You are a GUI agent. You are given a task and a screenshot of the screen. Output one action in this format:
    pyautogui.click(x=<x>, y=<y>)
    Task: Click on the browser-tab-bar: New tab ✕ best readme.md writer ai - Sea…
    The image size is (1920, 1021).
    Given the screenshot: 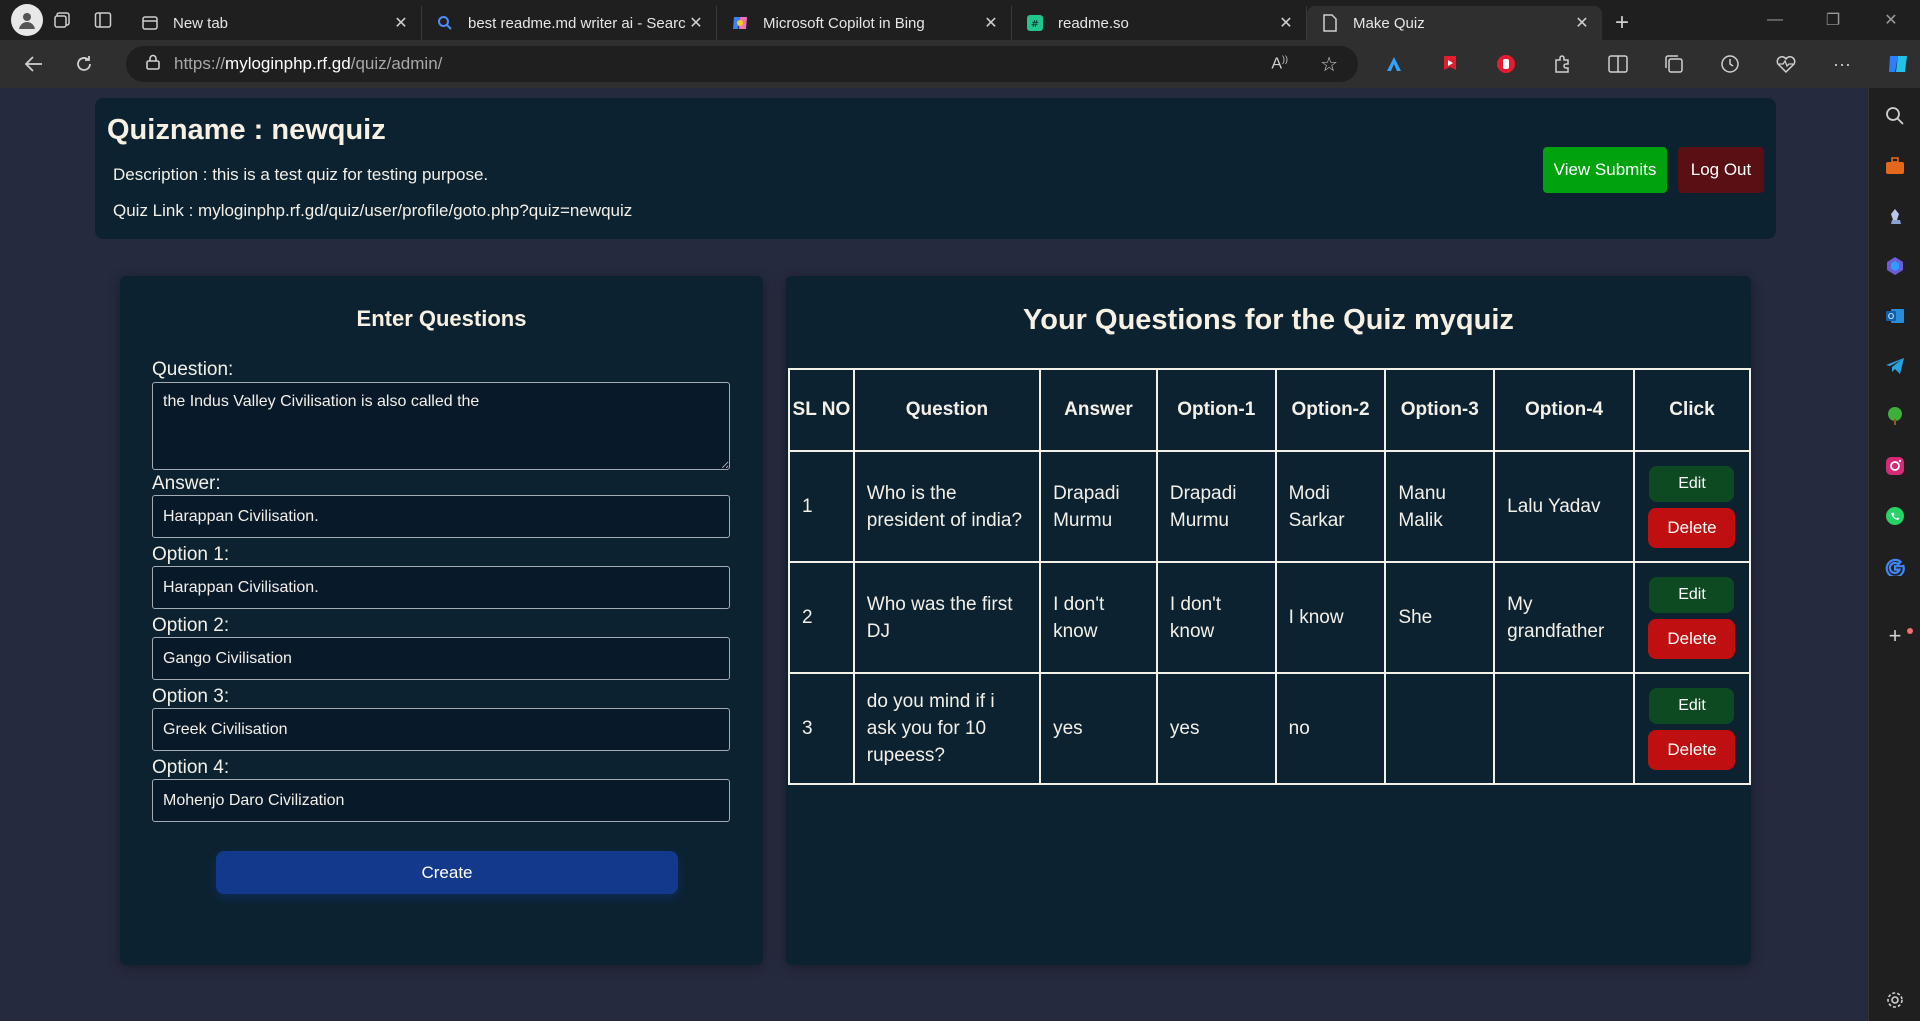 What is the action you would take?
    pyautogui.click(x=960, y=20)
    